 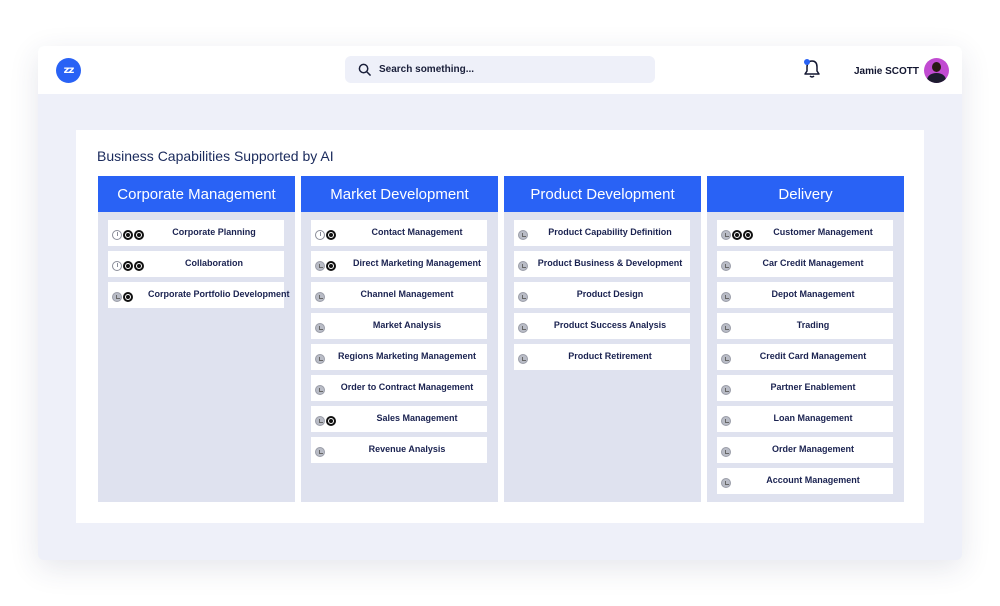 I want to click on capability-label: Sales Management, so click(x=417, y=418).